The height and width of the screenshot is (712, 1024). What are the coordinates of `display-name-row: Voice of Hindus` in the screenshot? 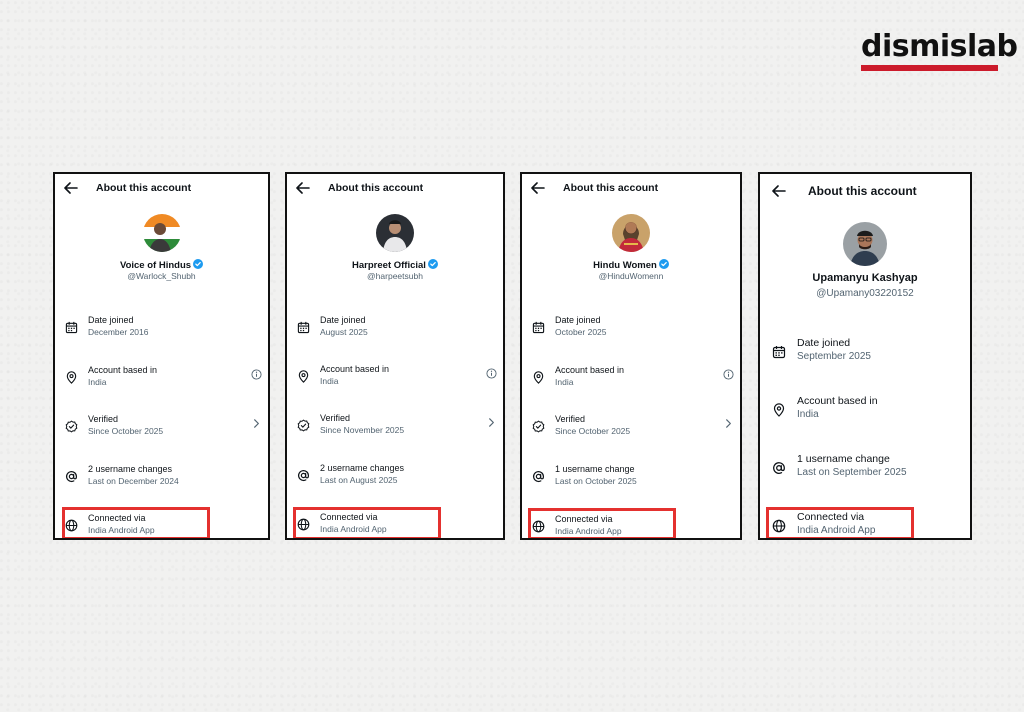 It's located at (161, 265).